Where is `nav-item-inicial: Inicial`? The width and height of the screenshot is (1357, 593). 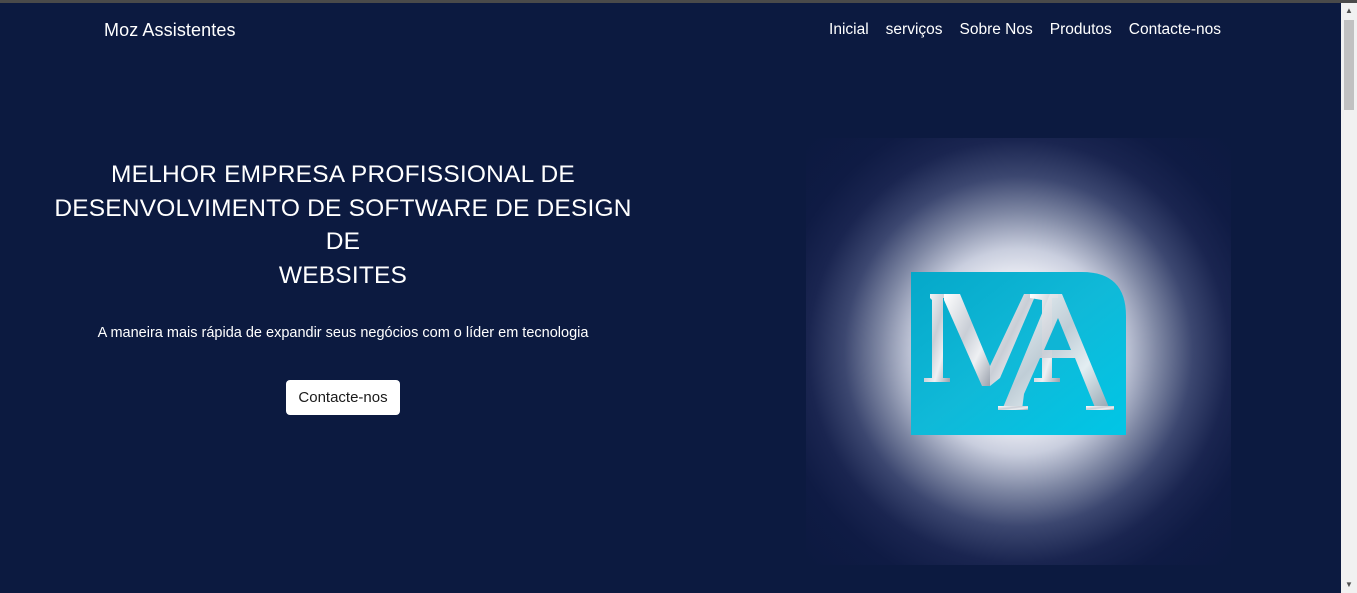 nav-item-inicial: Inicial is located at coordinates (849, 30).